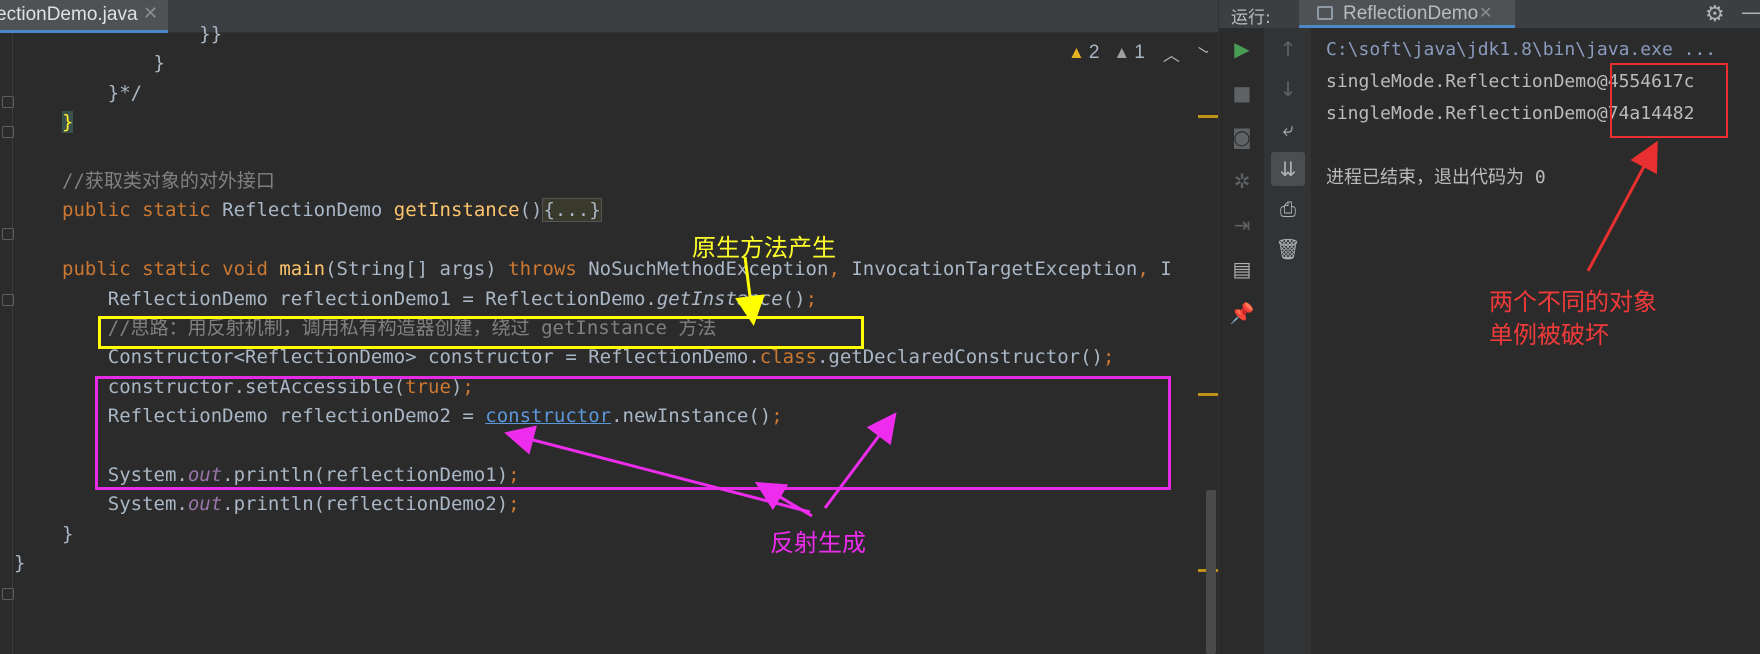 The width and height of the screenshot is (1760, 654). I want to click on code-line: }*/, so click(102, 93).